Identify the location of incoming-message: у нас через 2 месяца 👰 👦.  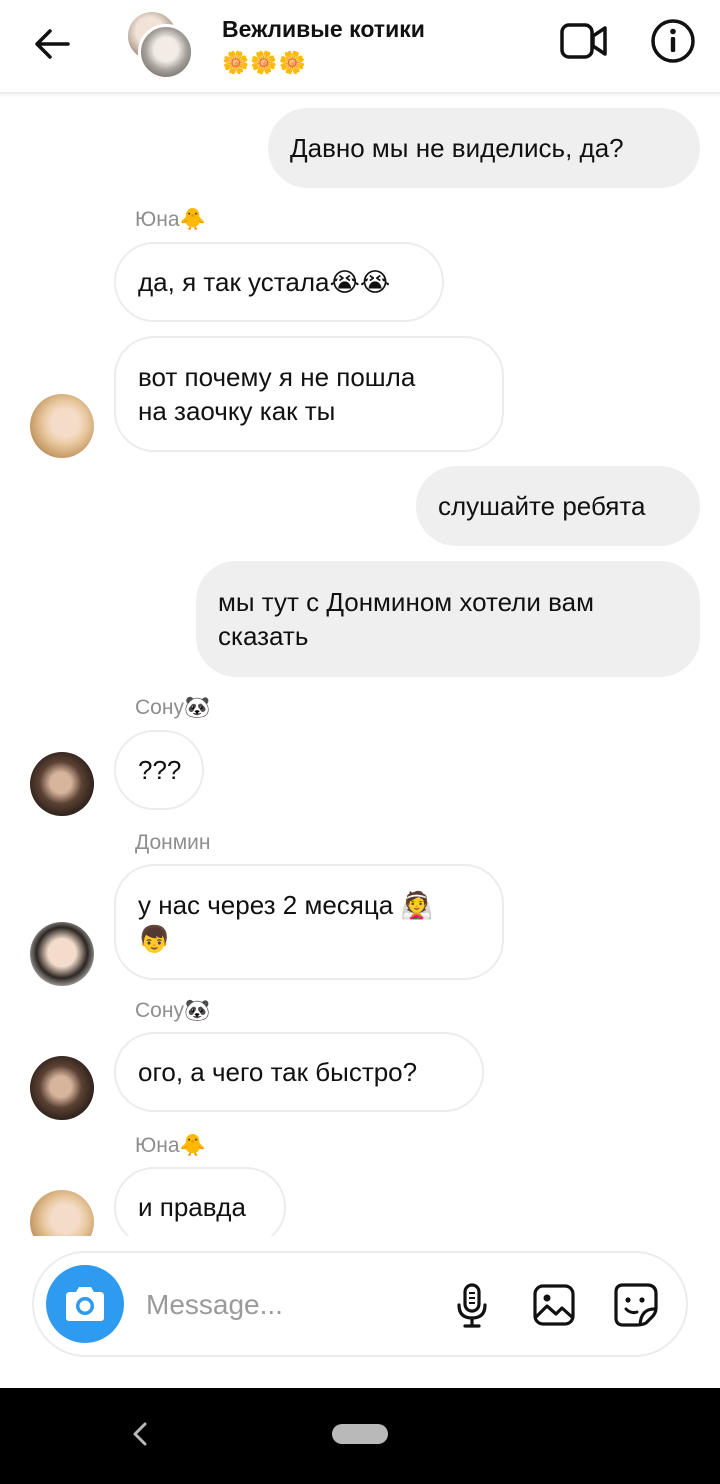
(309, 922).